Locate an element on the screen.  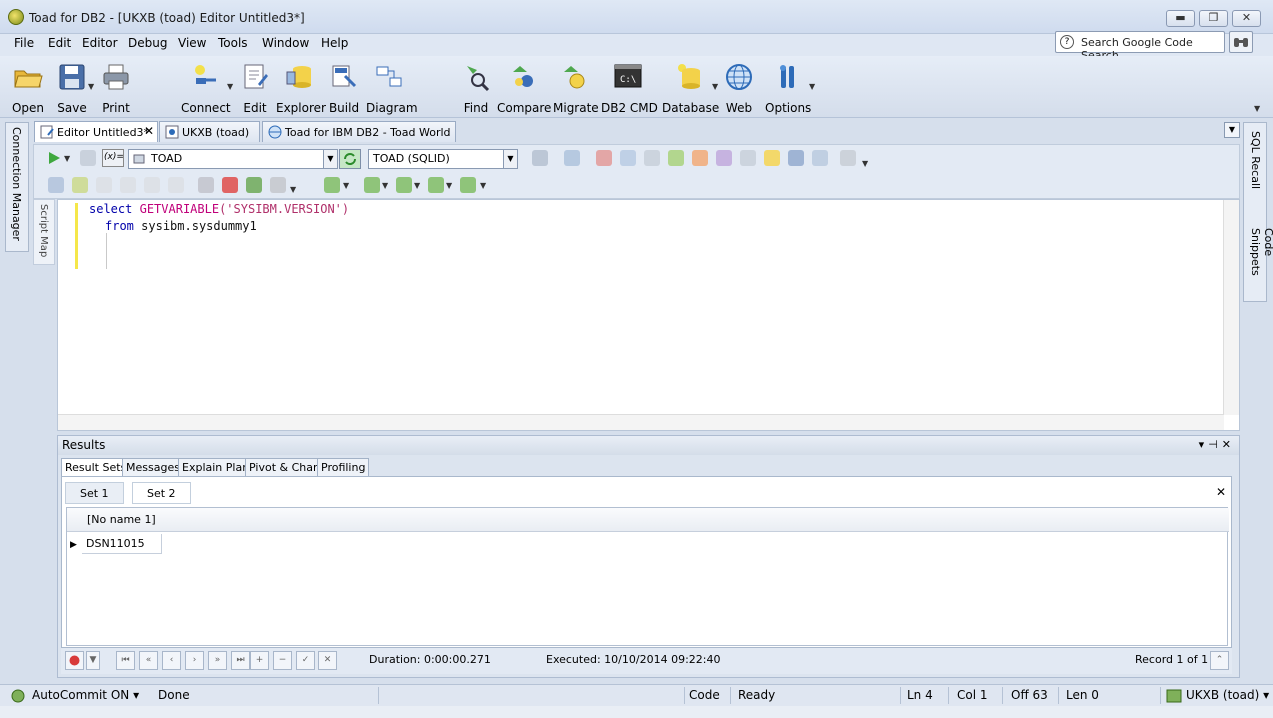
lightning-icon is located at coordinates (676, 158).